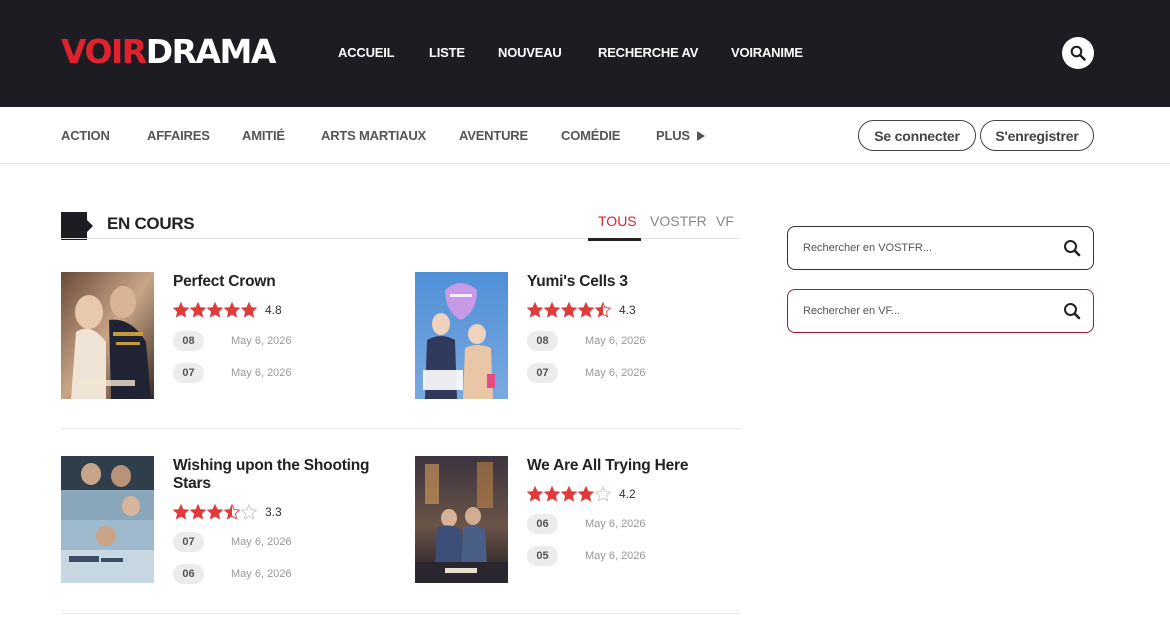  I want to click on rating: 4.3, so click(581, 310).